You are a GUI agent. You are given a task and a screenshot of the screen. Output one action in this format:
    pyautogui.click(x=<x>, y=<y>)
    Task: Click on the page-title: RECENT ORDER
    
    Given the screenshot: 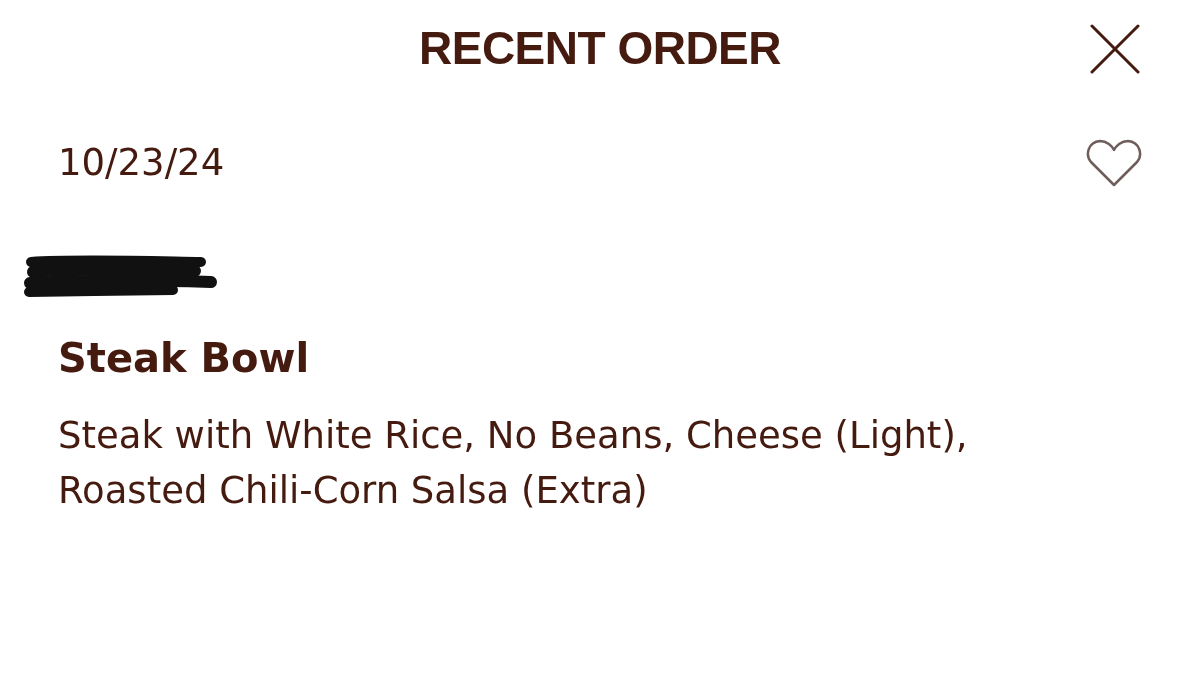 What is the action you would take?
    pyautogui.click(x=600, y=48)
    